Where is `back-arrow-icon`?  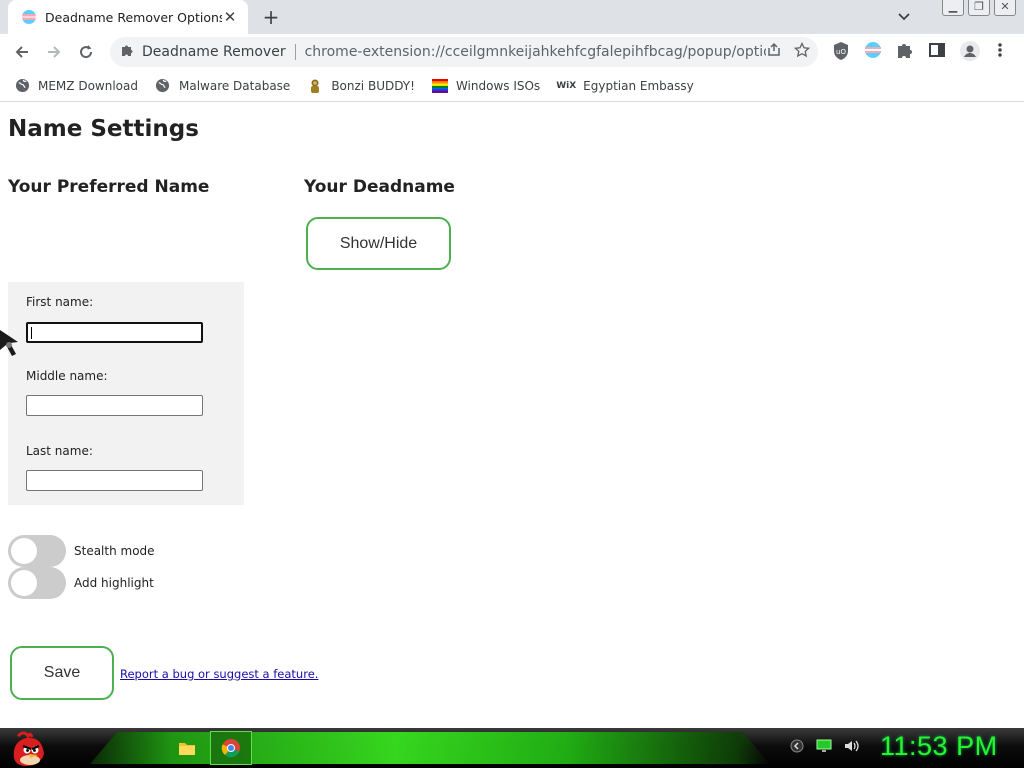
back-arrow-icon is located at coordinates (22, 52).